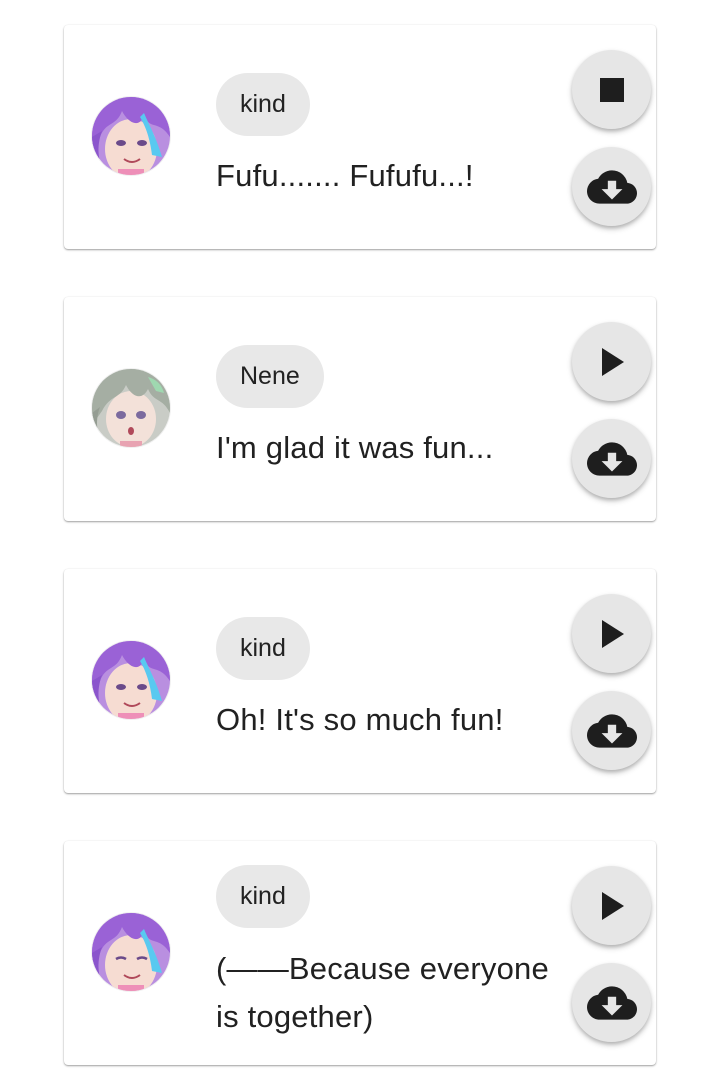  I want to click on speaker-name-chip: Nene, so click(270, 376).